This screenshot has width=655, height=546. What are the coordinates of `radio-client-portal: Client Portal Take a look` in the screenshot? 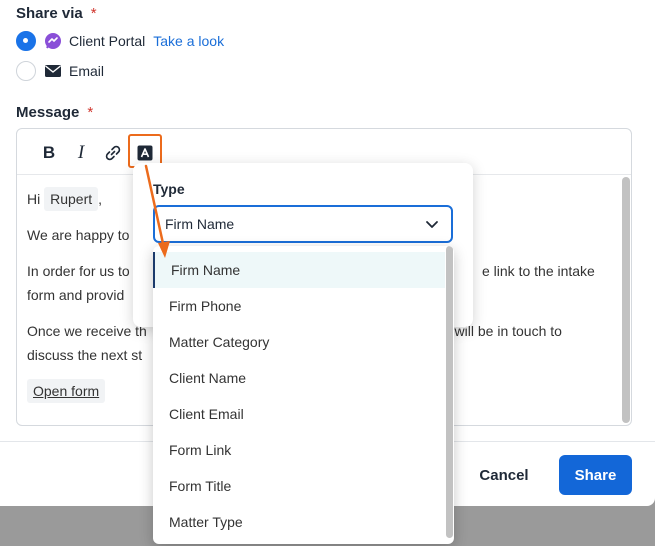 It's located at (120, 41).